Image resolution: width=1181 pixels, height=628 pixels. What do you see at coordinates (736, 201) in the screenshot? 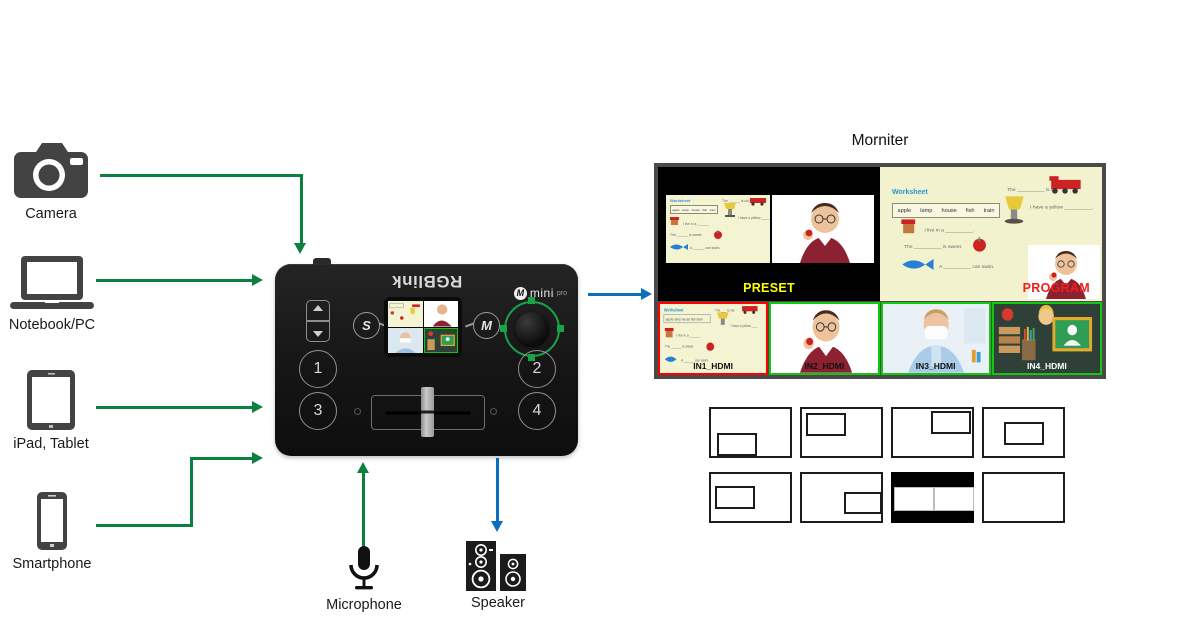
I see `svg-text: The ______ is old.` at bounding box center [736, 201].